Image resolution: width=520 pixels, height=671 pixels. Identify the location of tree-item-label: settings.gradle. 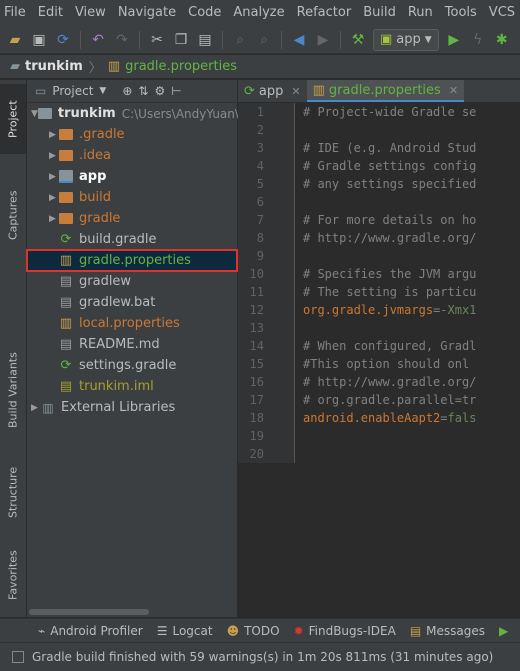
(128, 365).